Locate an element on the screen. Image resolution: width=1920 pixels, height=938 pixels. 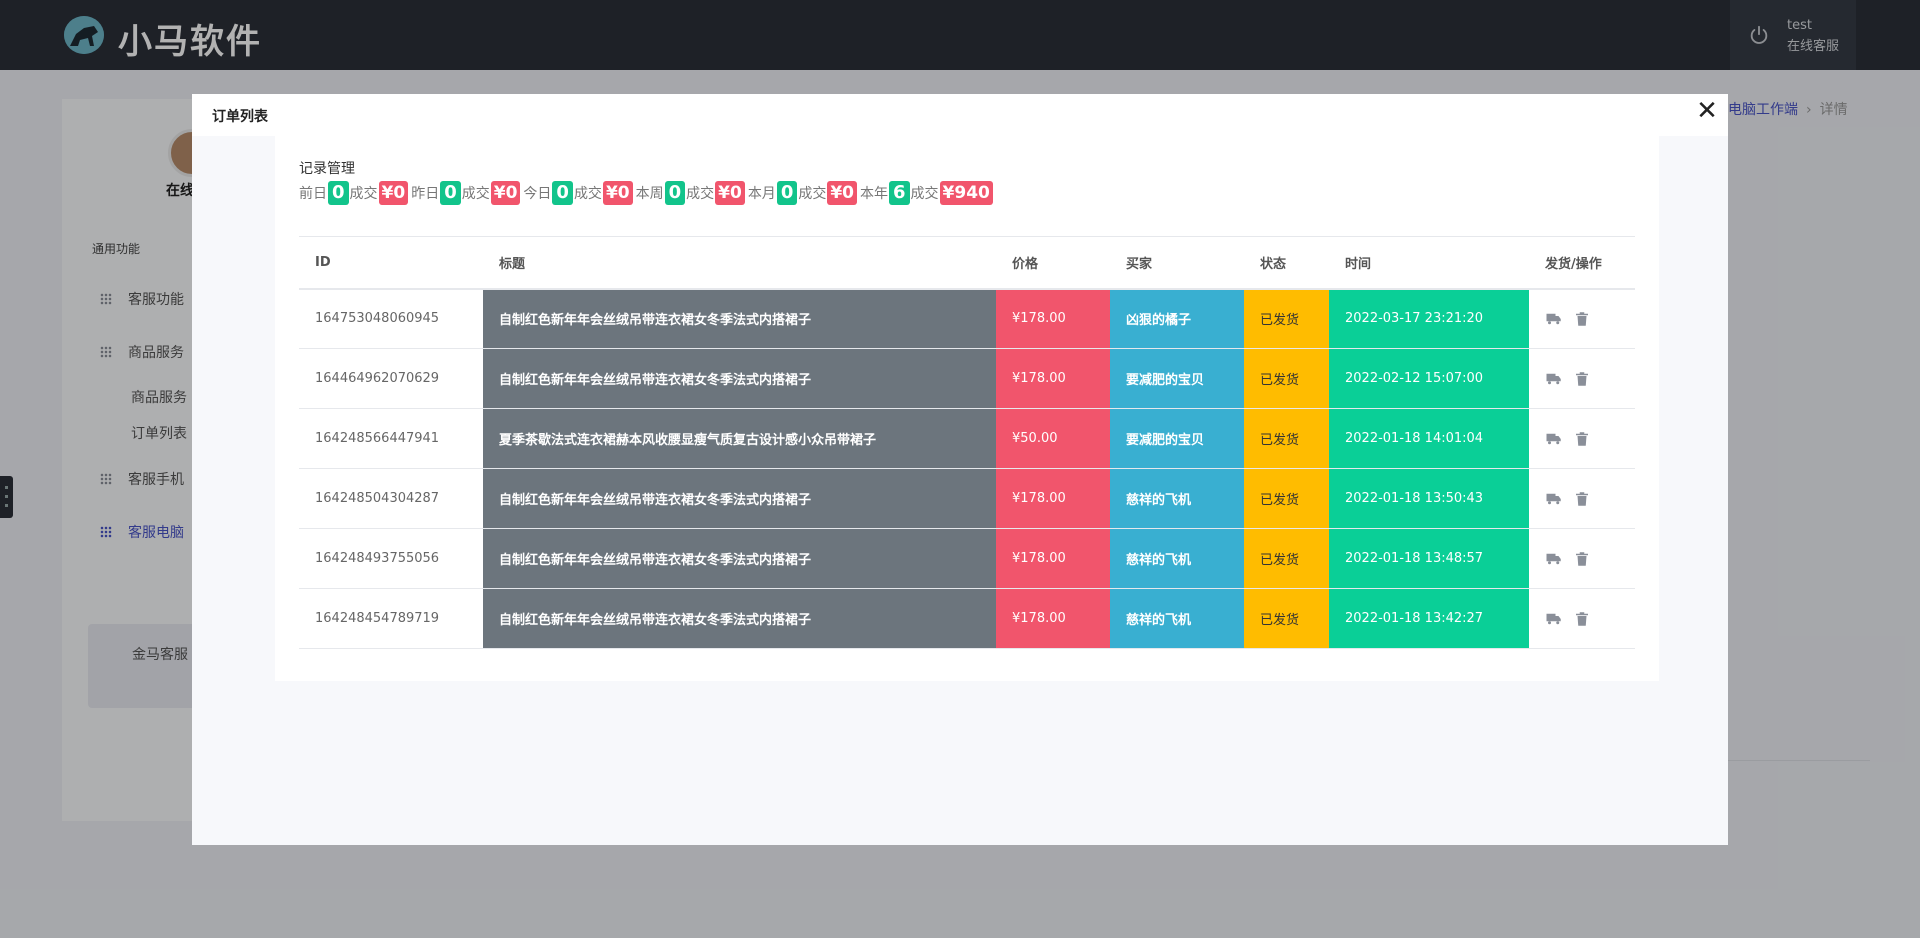
order-time: 2022-01-18 14:01:04 is located at coordinates (1429, 438).